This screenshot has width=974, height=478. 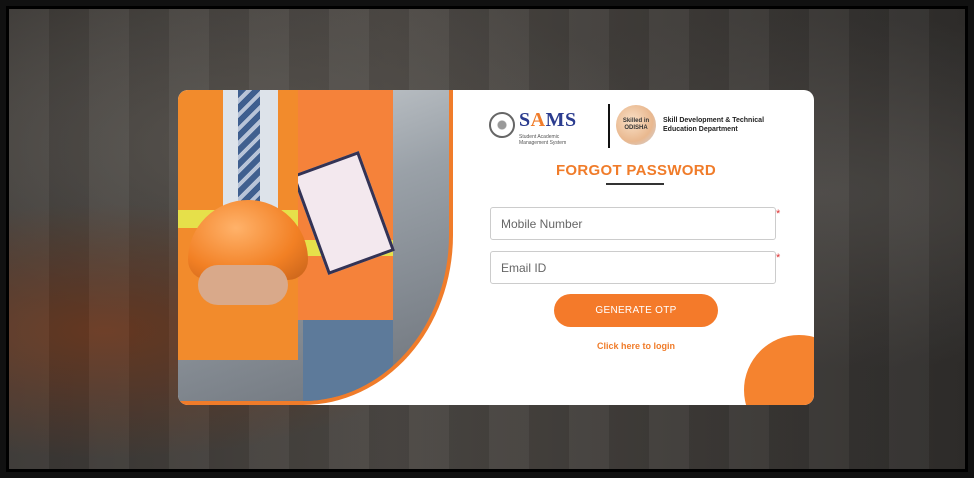 What do you see at coordinates (548, 120) in the screenshot?
I see `sams-logo: SAMS` at bounding box center [548, 120].